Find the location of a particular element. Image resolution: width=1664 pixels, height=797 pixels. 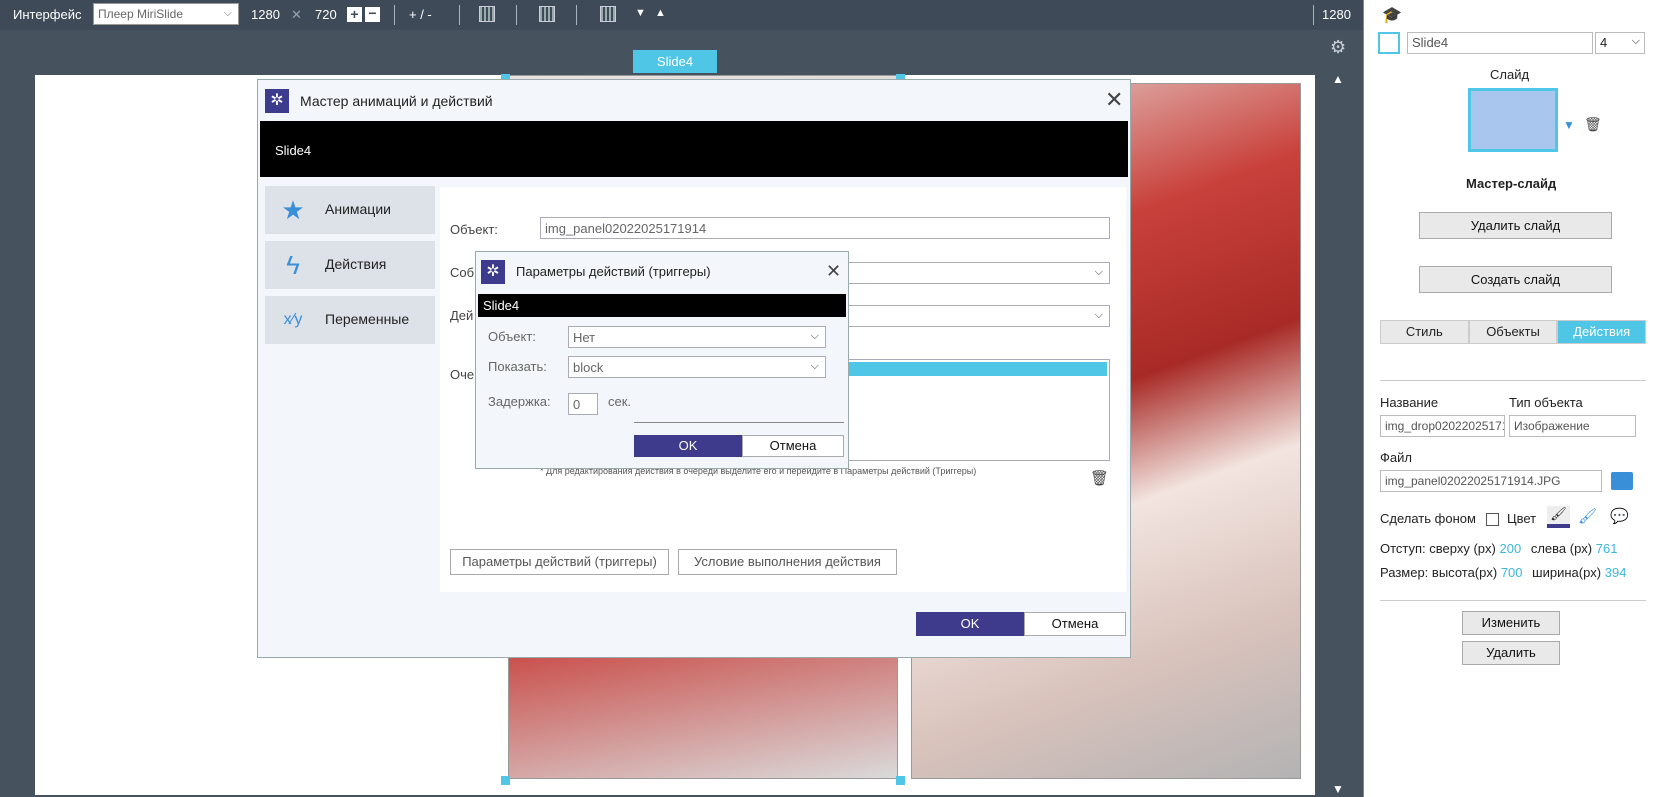

delay-unit: сек. is located at coordinates (620, 401).